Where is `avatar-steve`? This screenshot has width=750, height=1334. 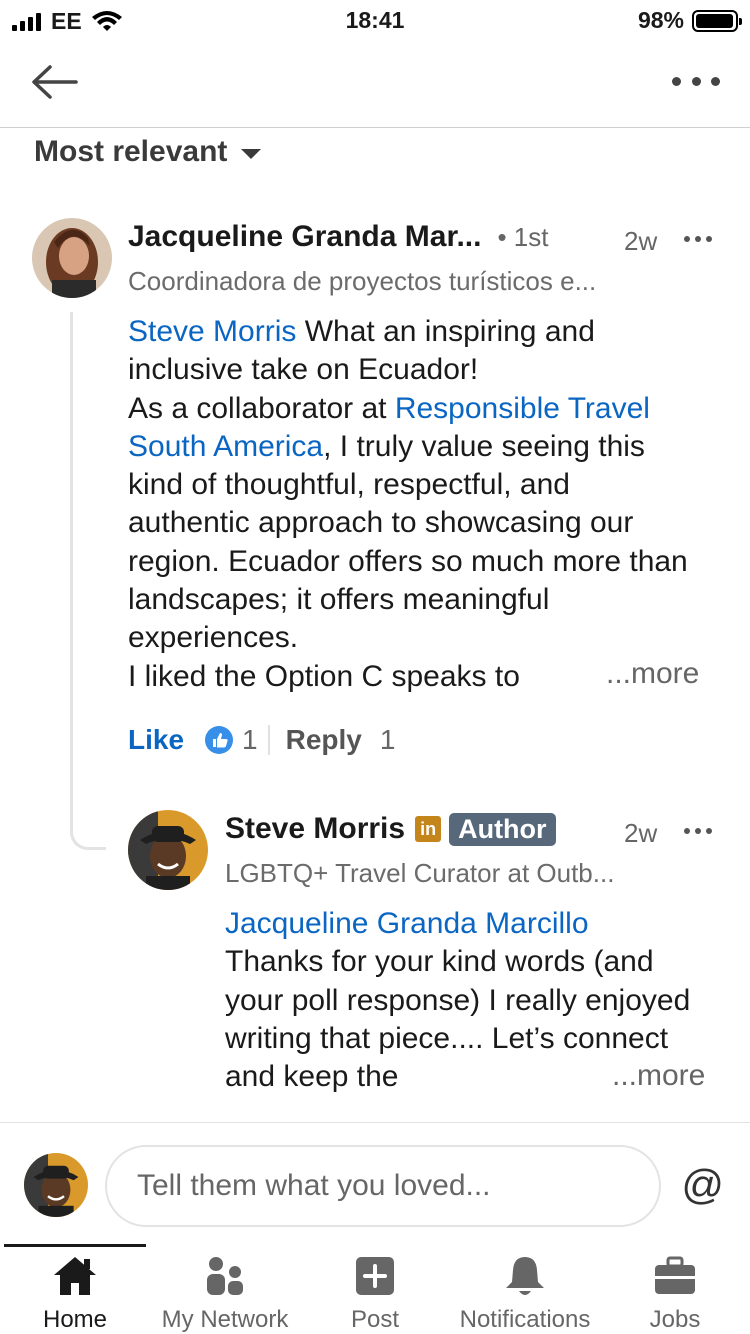 avatar-steve is located at coordinates (168, 850).